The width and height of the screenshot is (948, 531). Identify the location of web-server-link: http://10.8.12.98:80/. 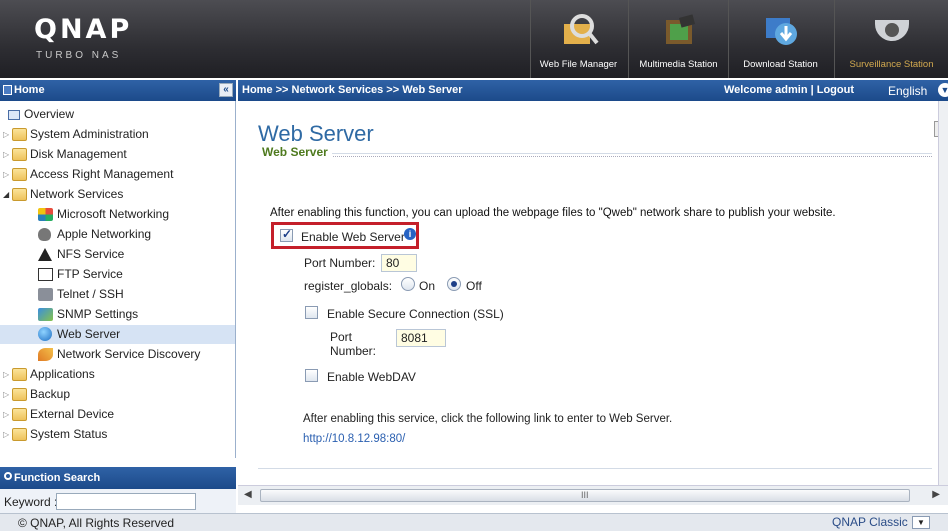
(354, 439).